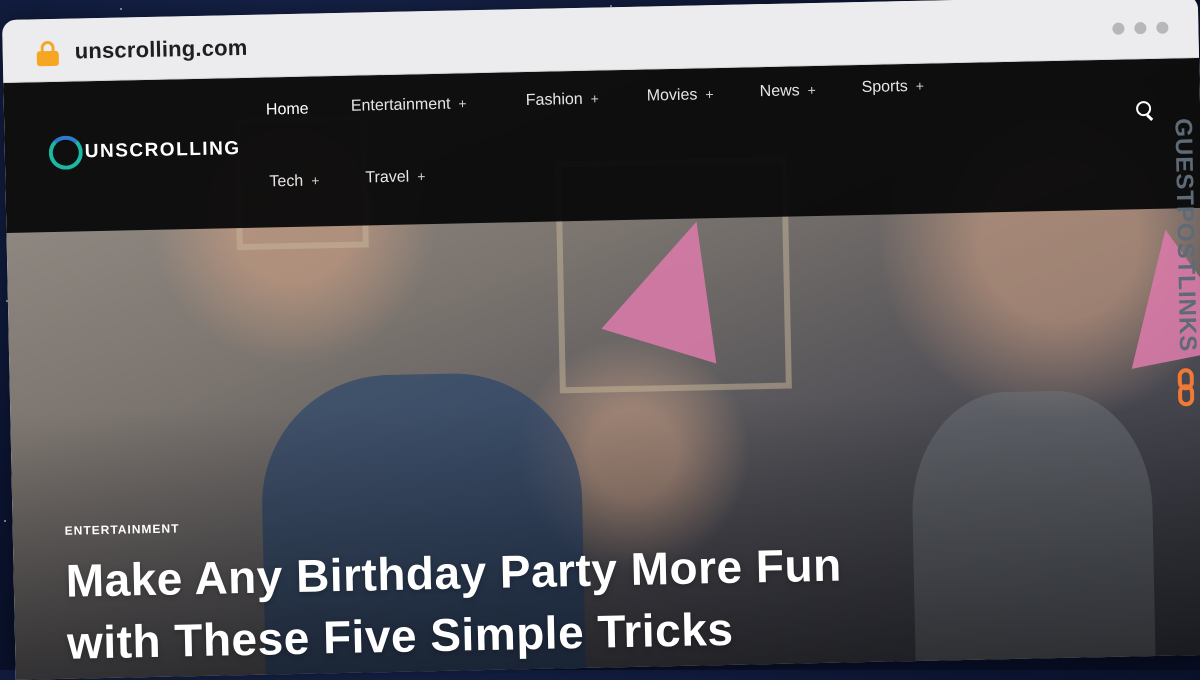 This screenshot has width=1200, height=680. I want to click on watermark: GUESTPOSTLINKS, so click(1183, 268).